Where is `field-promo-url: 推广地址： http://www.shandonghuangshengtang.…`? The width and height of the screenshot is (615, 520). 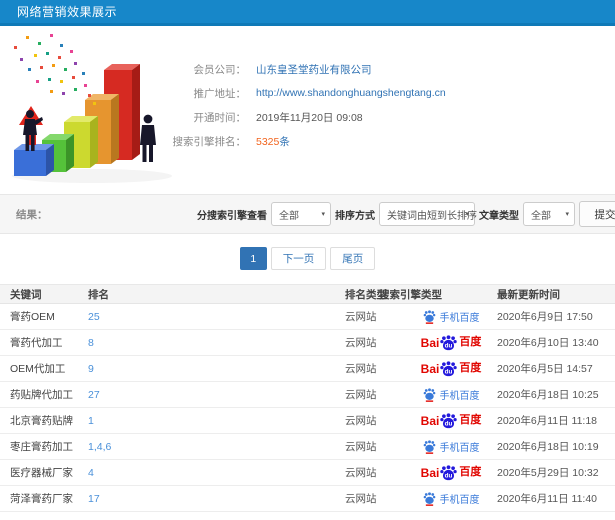
field-promo-url: 推广地址： http://www.shandonghuangshengtang.… is located at coordinates (307, 93).